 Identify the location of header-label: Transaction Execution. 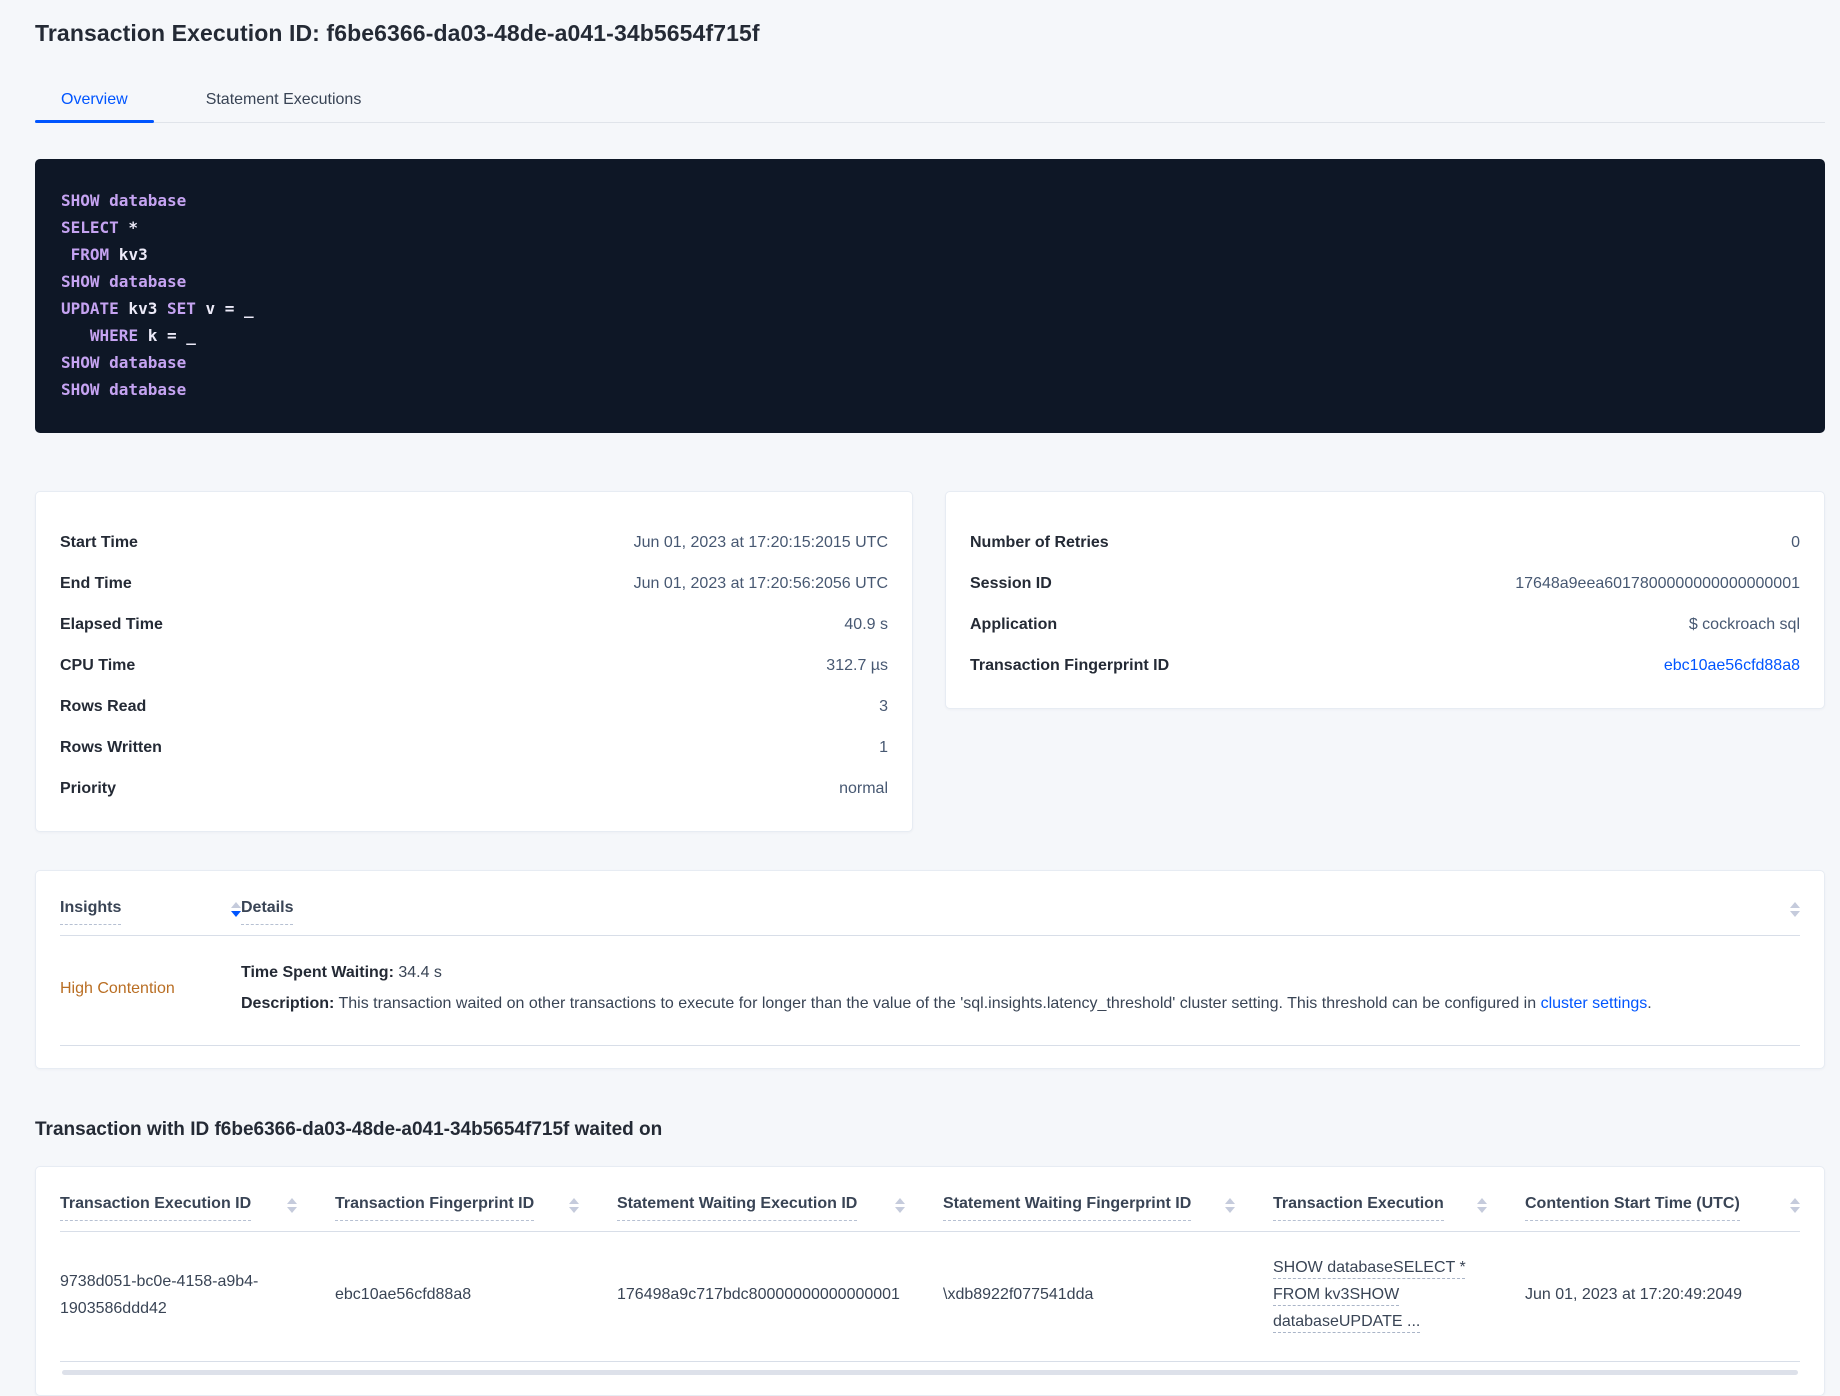
(1358, 1208).